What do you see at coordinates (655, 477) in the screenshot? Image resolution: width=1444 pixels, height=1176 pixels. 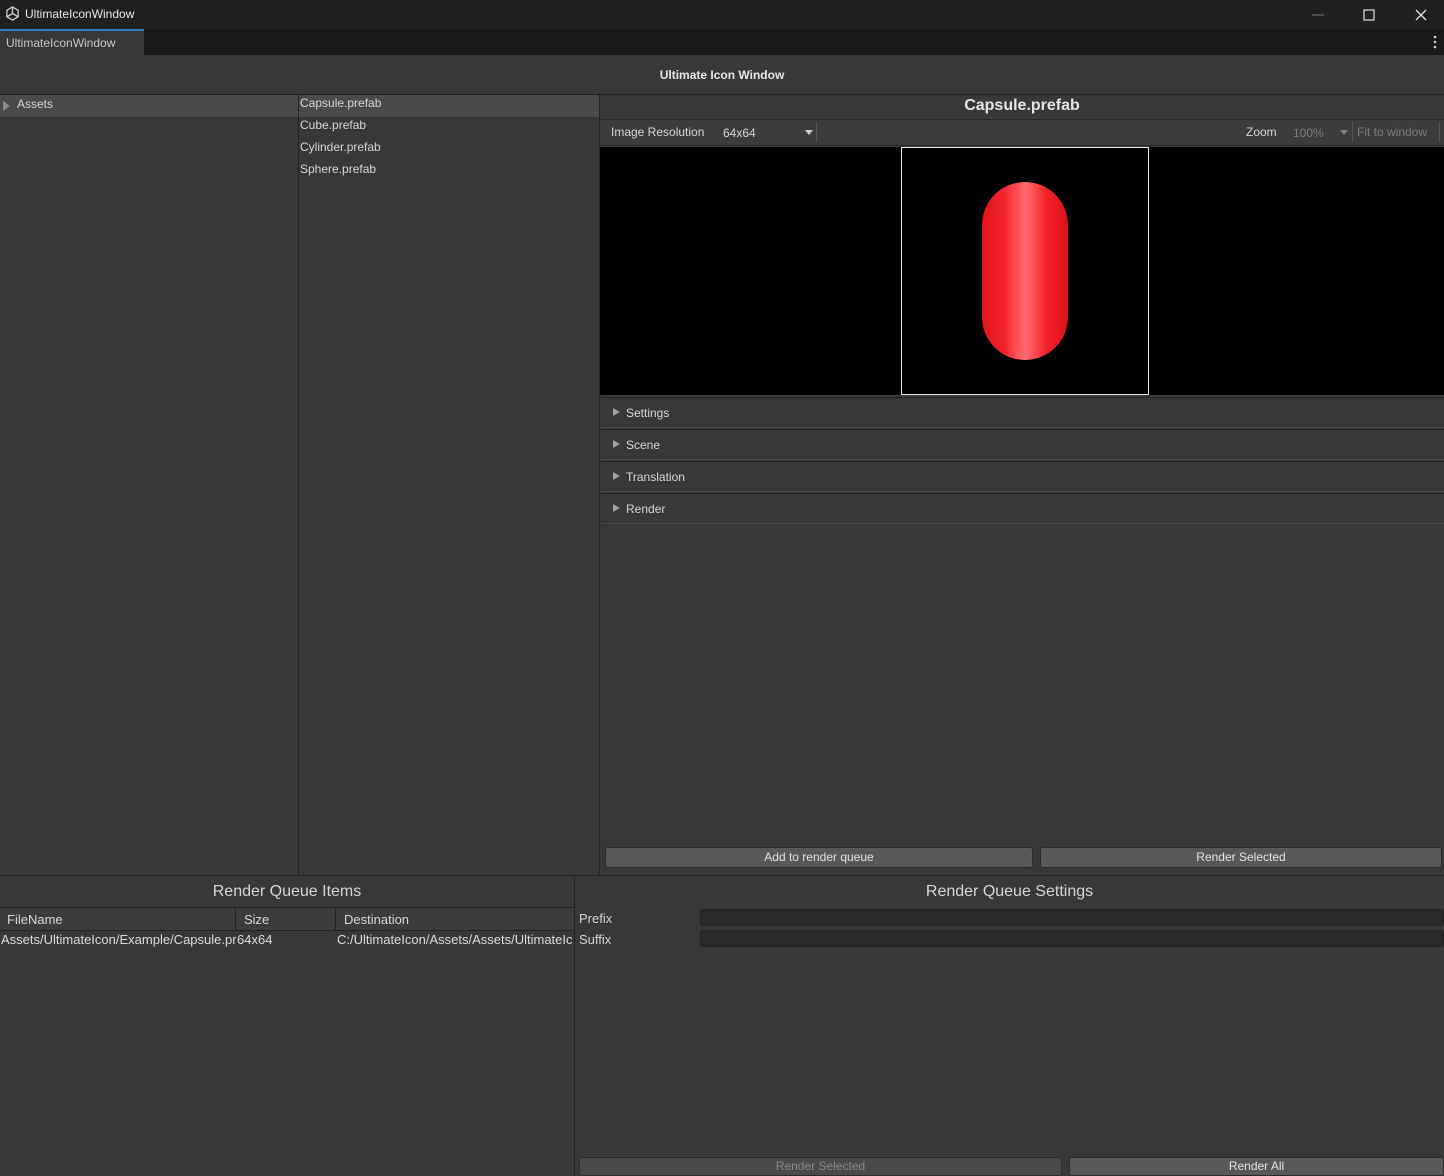 I see `foldout-label: Translation` at bounding box center [655, 477].